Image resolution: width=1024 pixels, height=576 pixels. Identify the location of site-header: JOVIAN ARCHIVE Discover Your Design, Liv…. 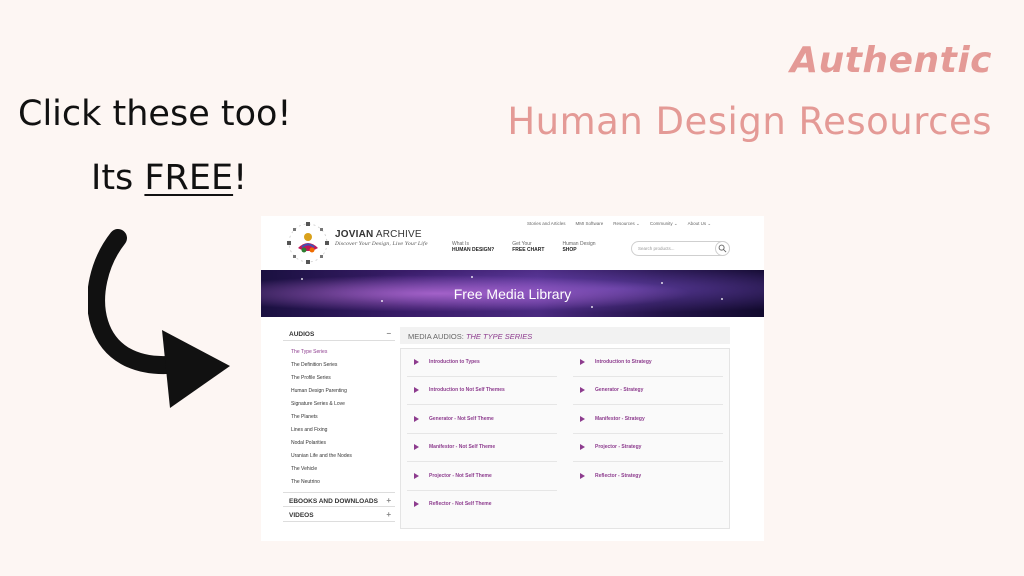
(512, 243).